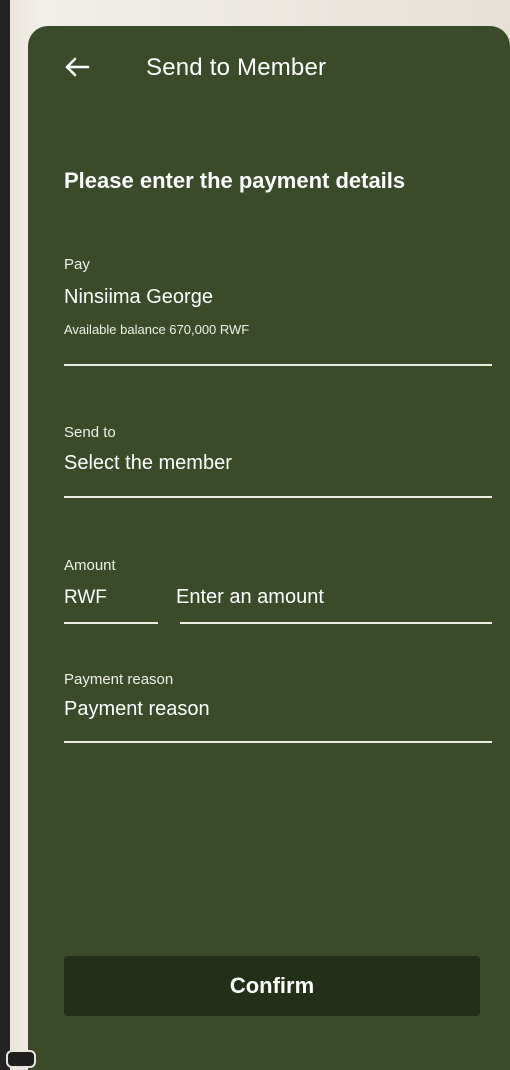  What do you see at coordinates (235, 180) in the screenshot?
I see `instruction-text: Please enter the payment details` at bounding box center [235, 180].